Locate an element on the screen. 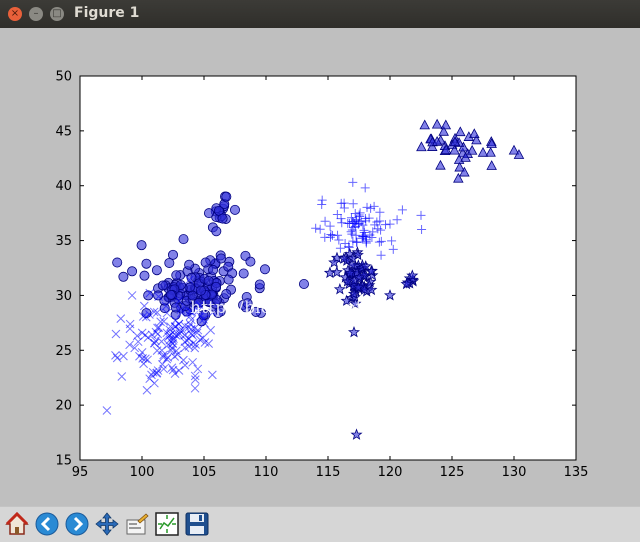 Image resolution: width=640 pixels, height=542 pixels. window-title: Figure 1 is located at coordinates (107, 13).